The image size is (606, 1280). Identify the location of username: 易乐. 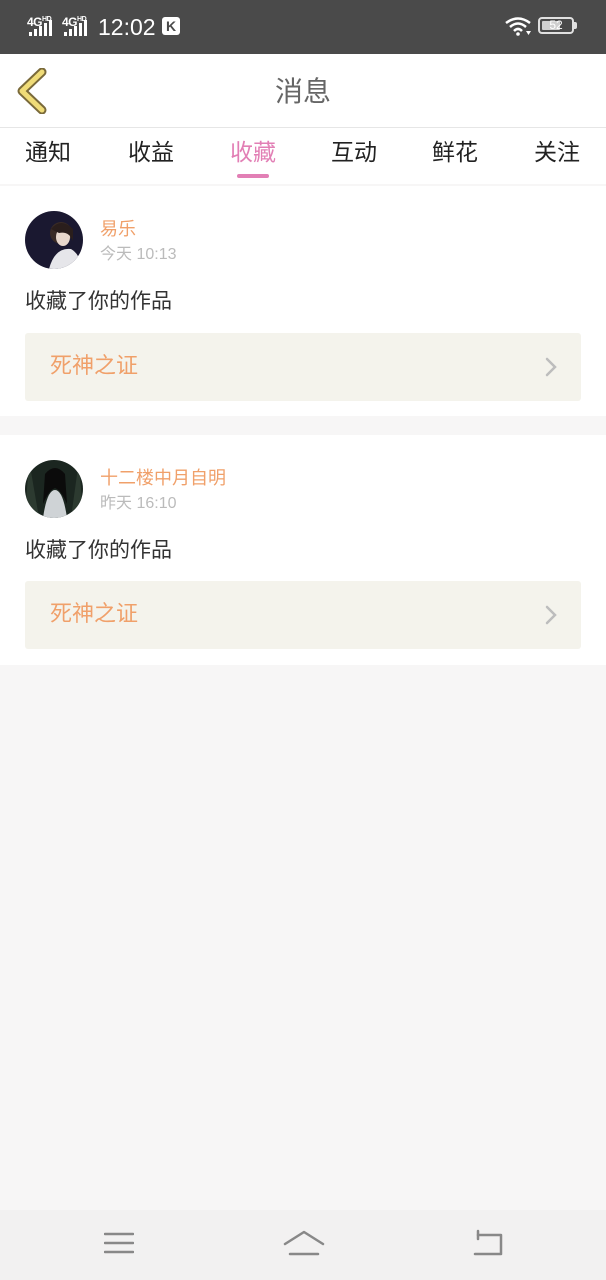
(118, 230).